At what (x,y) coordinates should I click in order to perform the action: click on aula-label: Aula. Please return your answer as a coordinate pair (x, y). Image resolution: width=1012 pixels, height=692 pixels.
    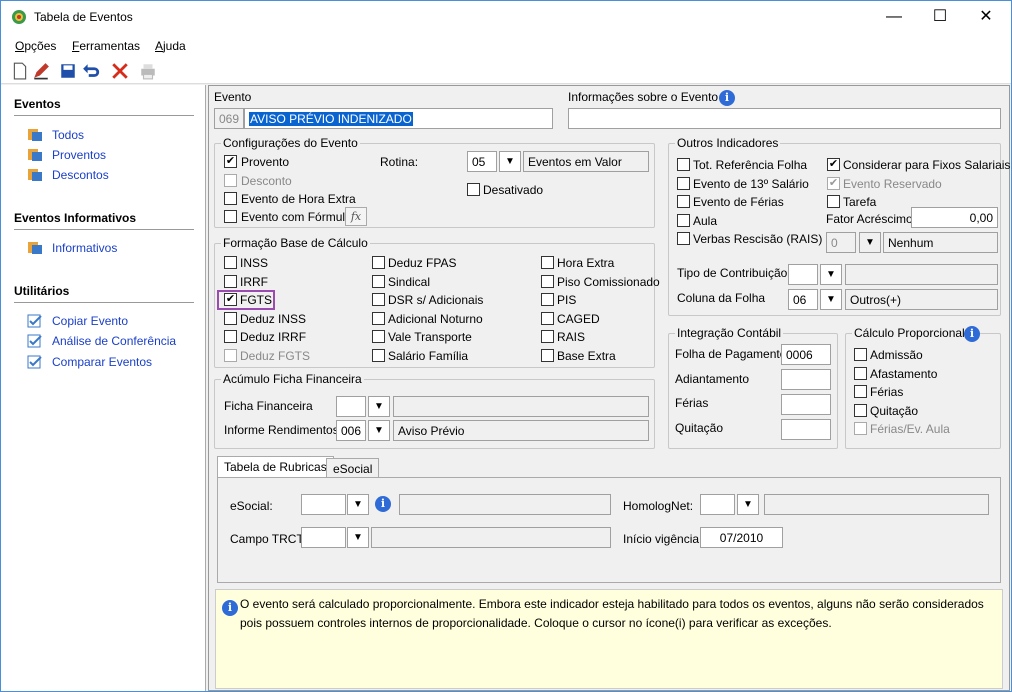
    Looking at the image, I should click on (705, 221).